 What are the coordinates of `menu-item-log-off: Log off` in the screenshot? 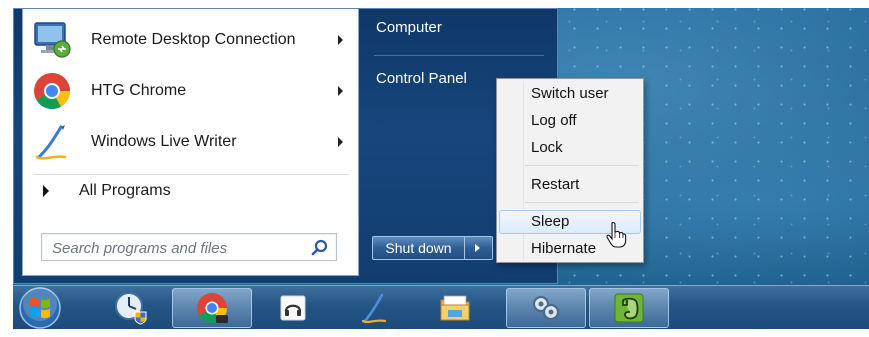 It's located at (570, 121).